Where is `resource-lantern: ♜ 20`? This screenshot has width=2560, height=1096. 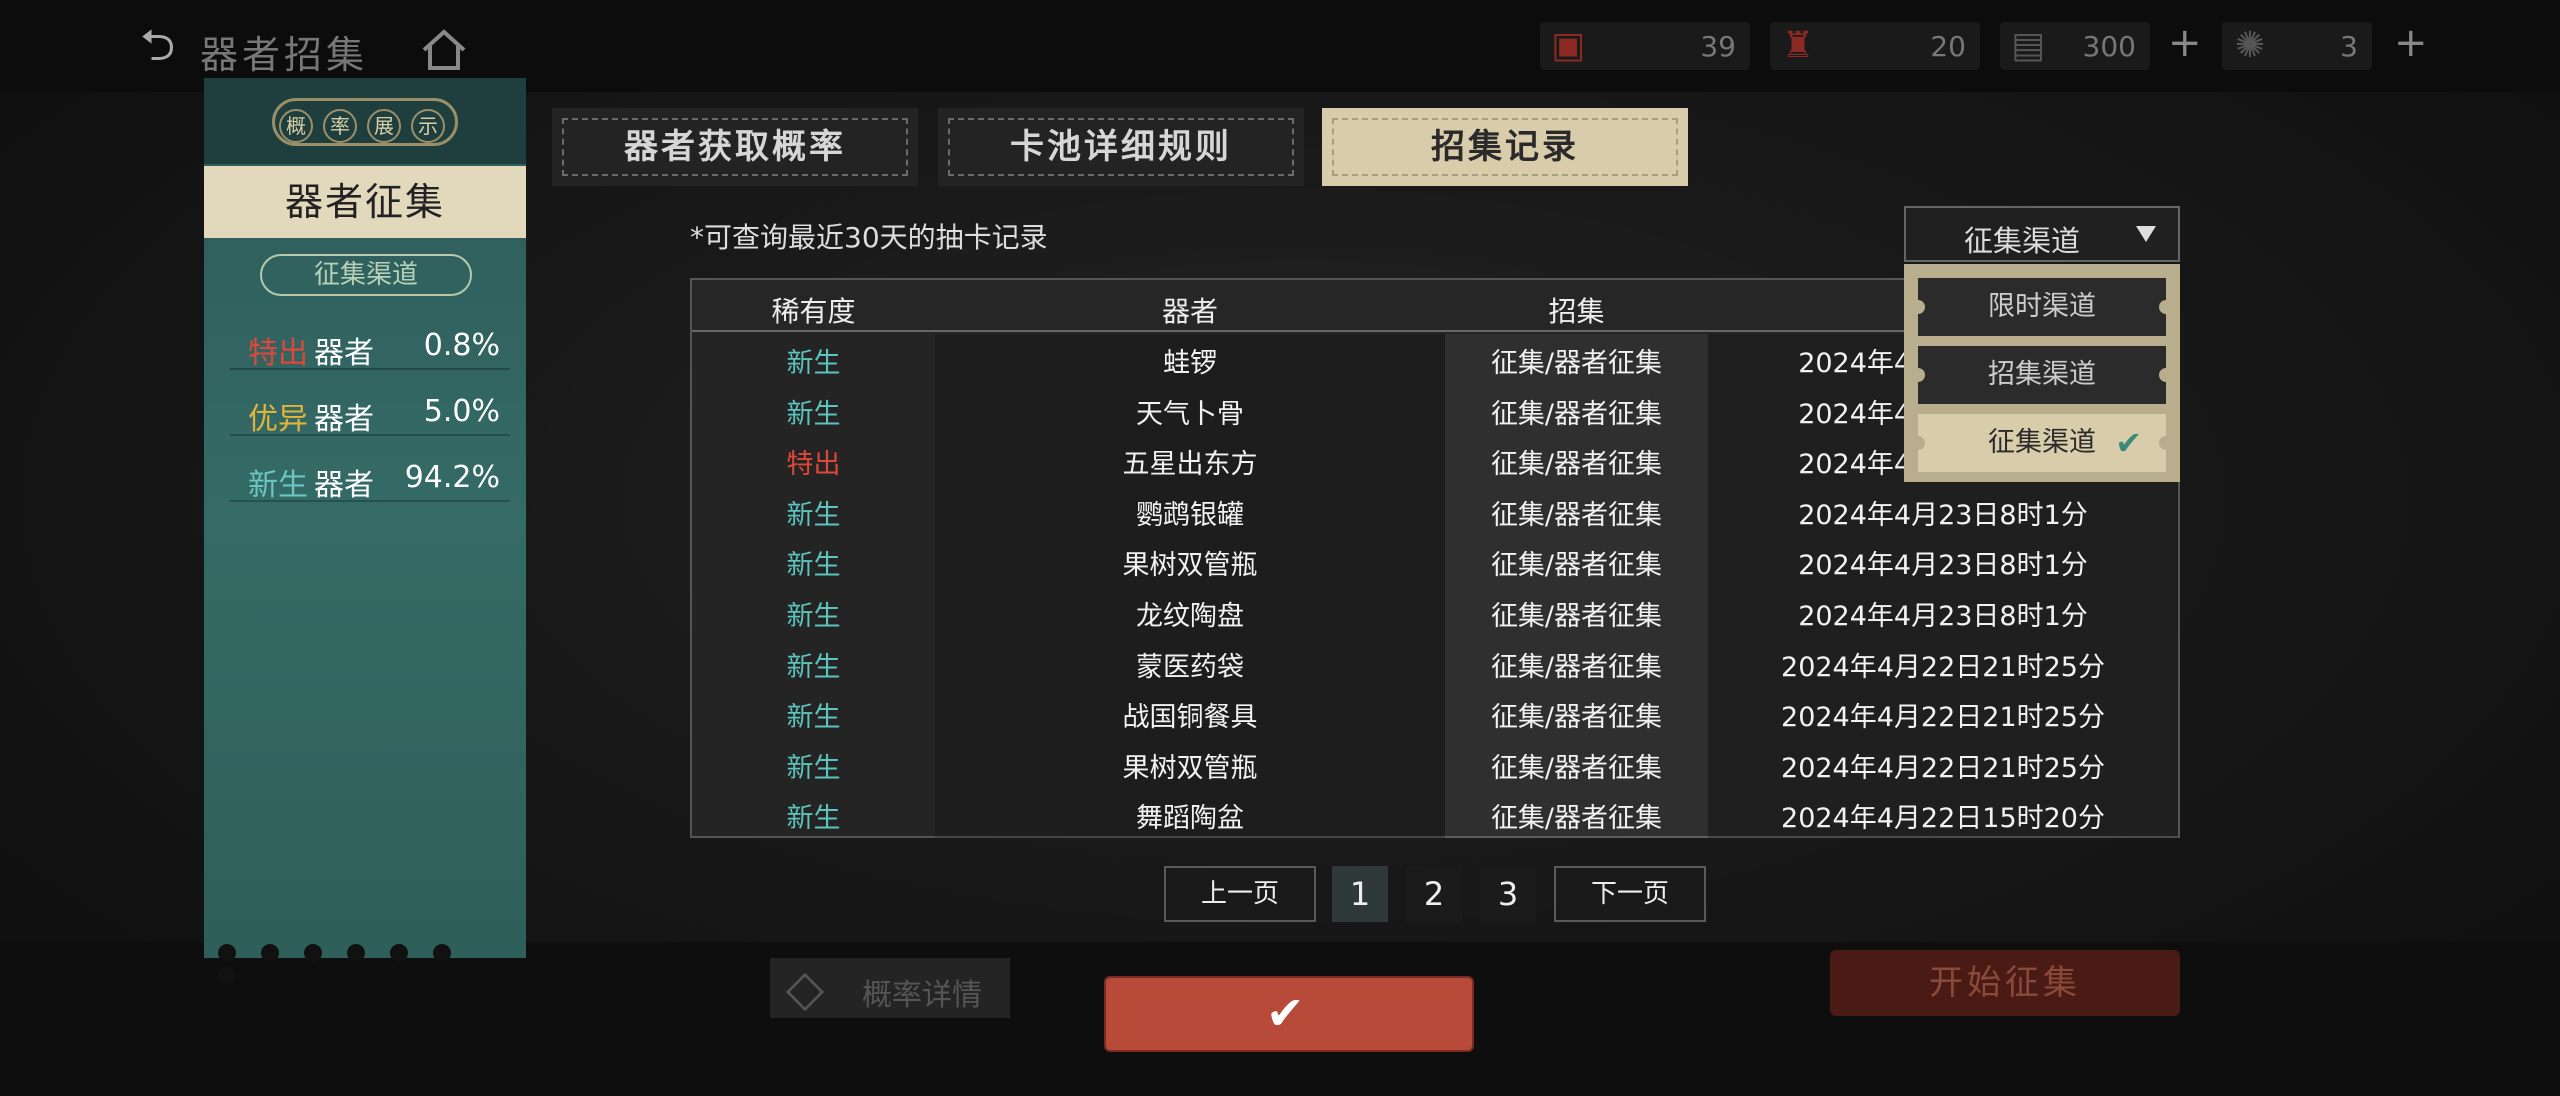
resource-lantern: ♜ 20 is located at coordinates (1875, 46).